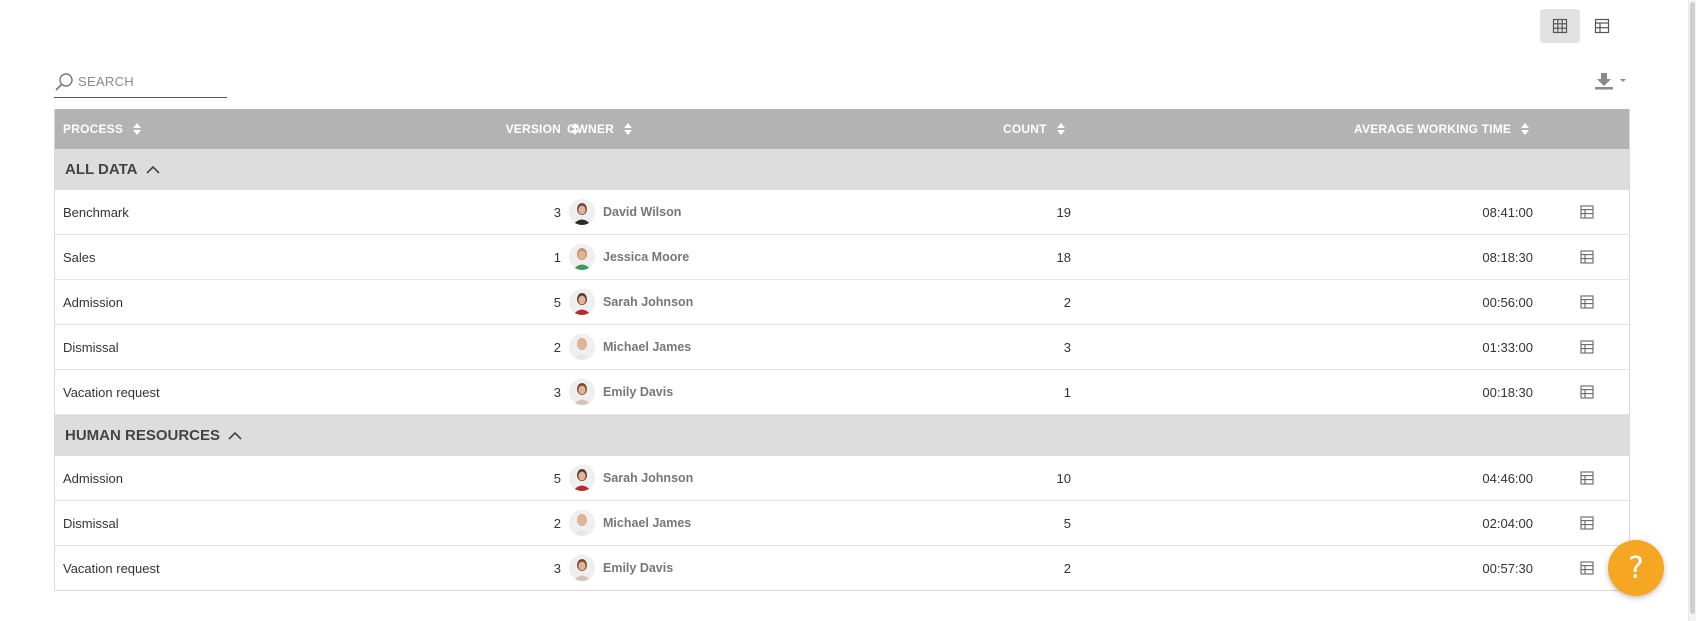  I want to click on avg-working-time-value: 00:56:00, so click(1507, 302).